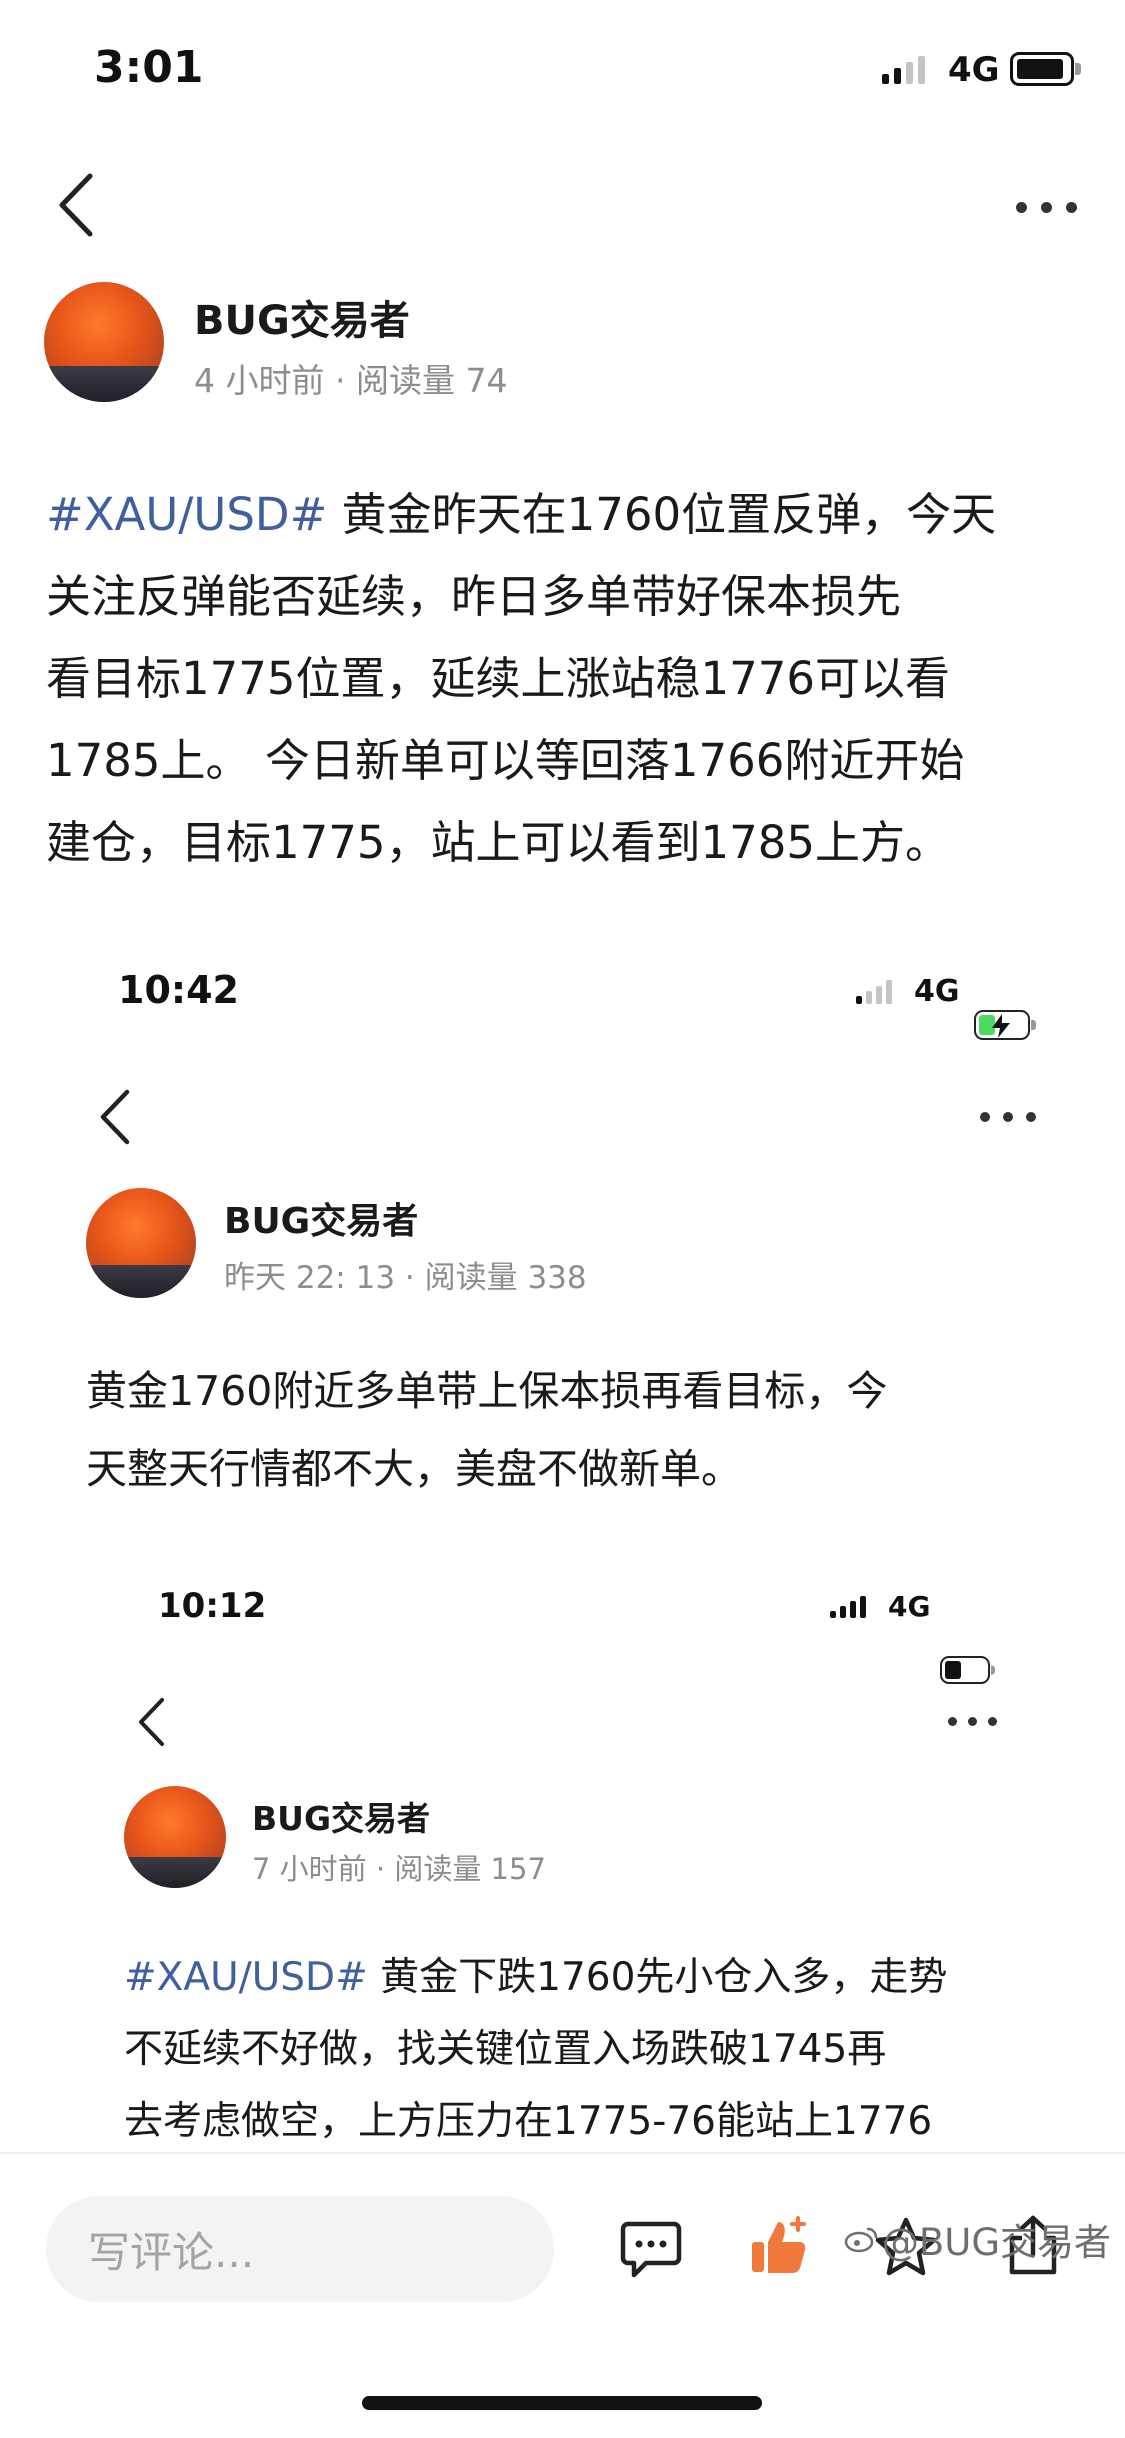 This screenshot has height=2438, width=1125. Describe the element at coordinates (1005, 1025) in the screenshot. I see `battery-charging-icon` at that location.